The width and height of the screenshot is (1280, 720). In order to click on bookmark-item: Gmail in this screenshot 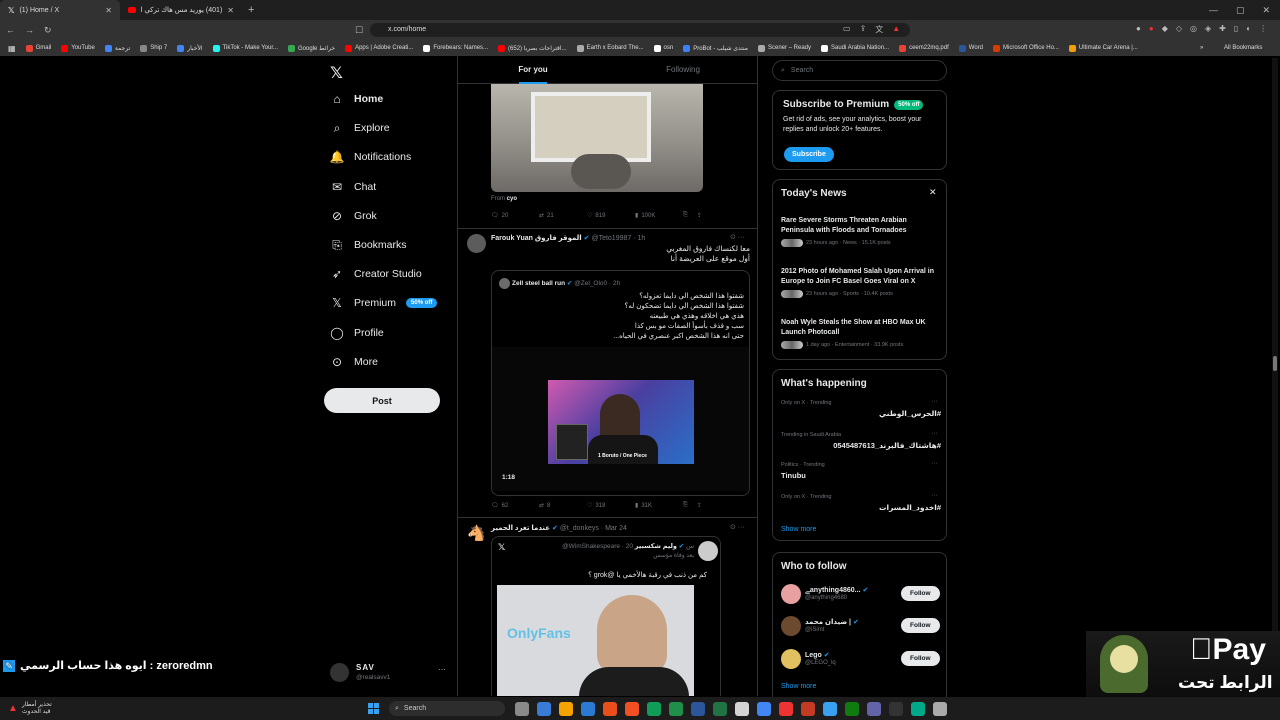, I will do `click(38, 48)`.